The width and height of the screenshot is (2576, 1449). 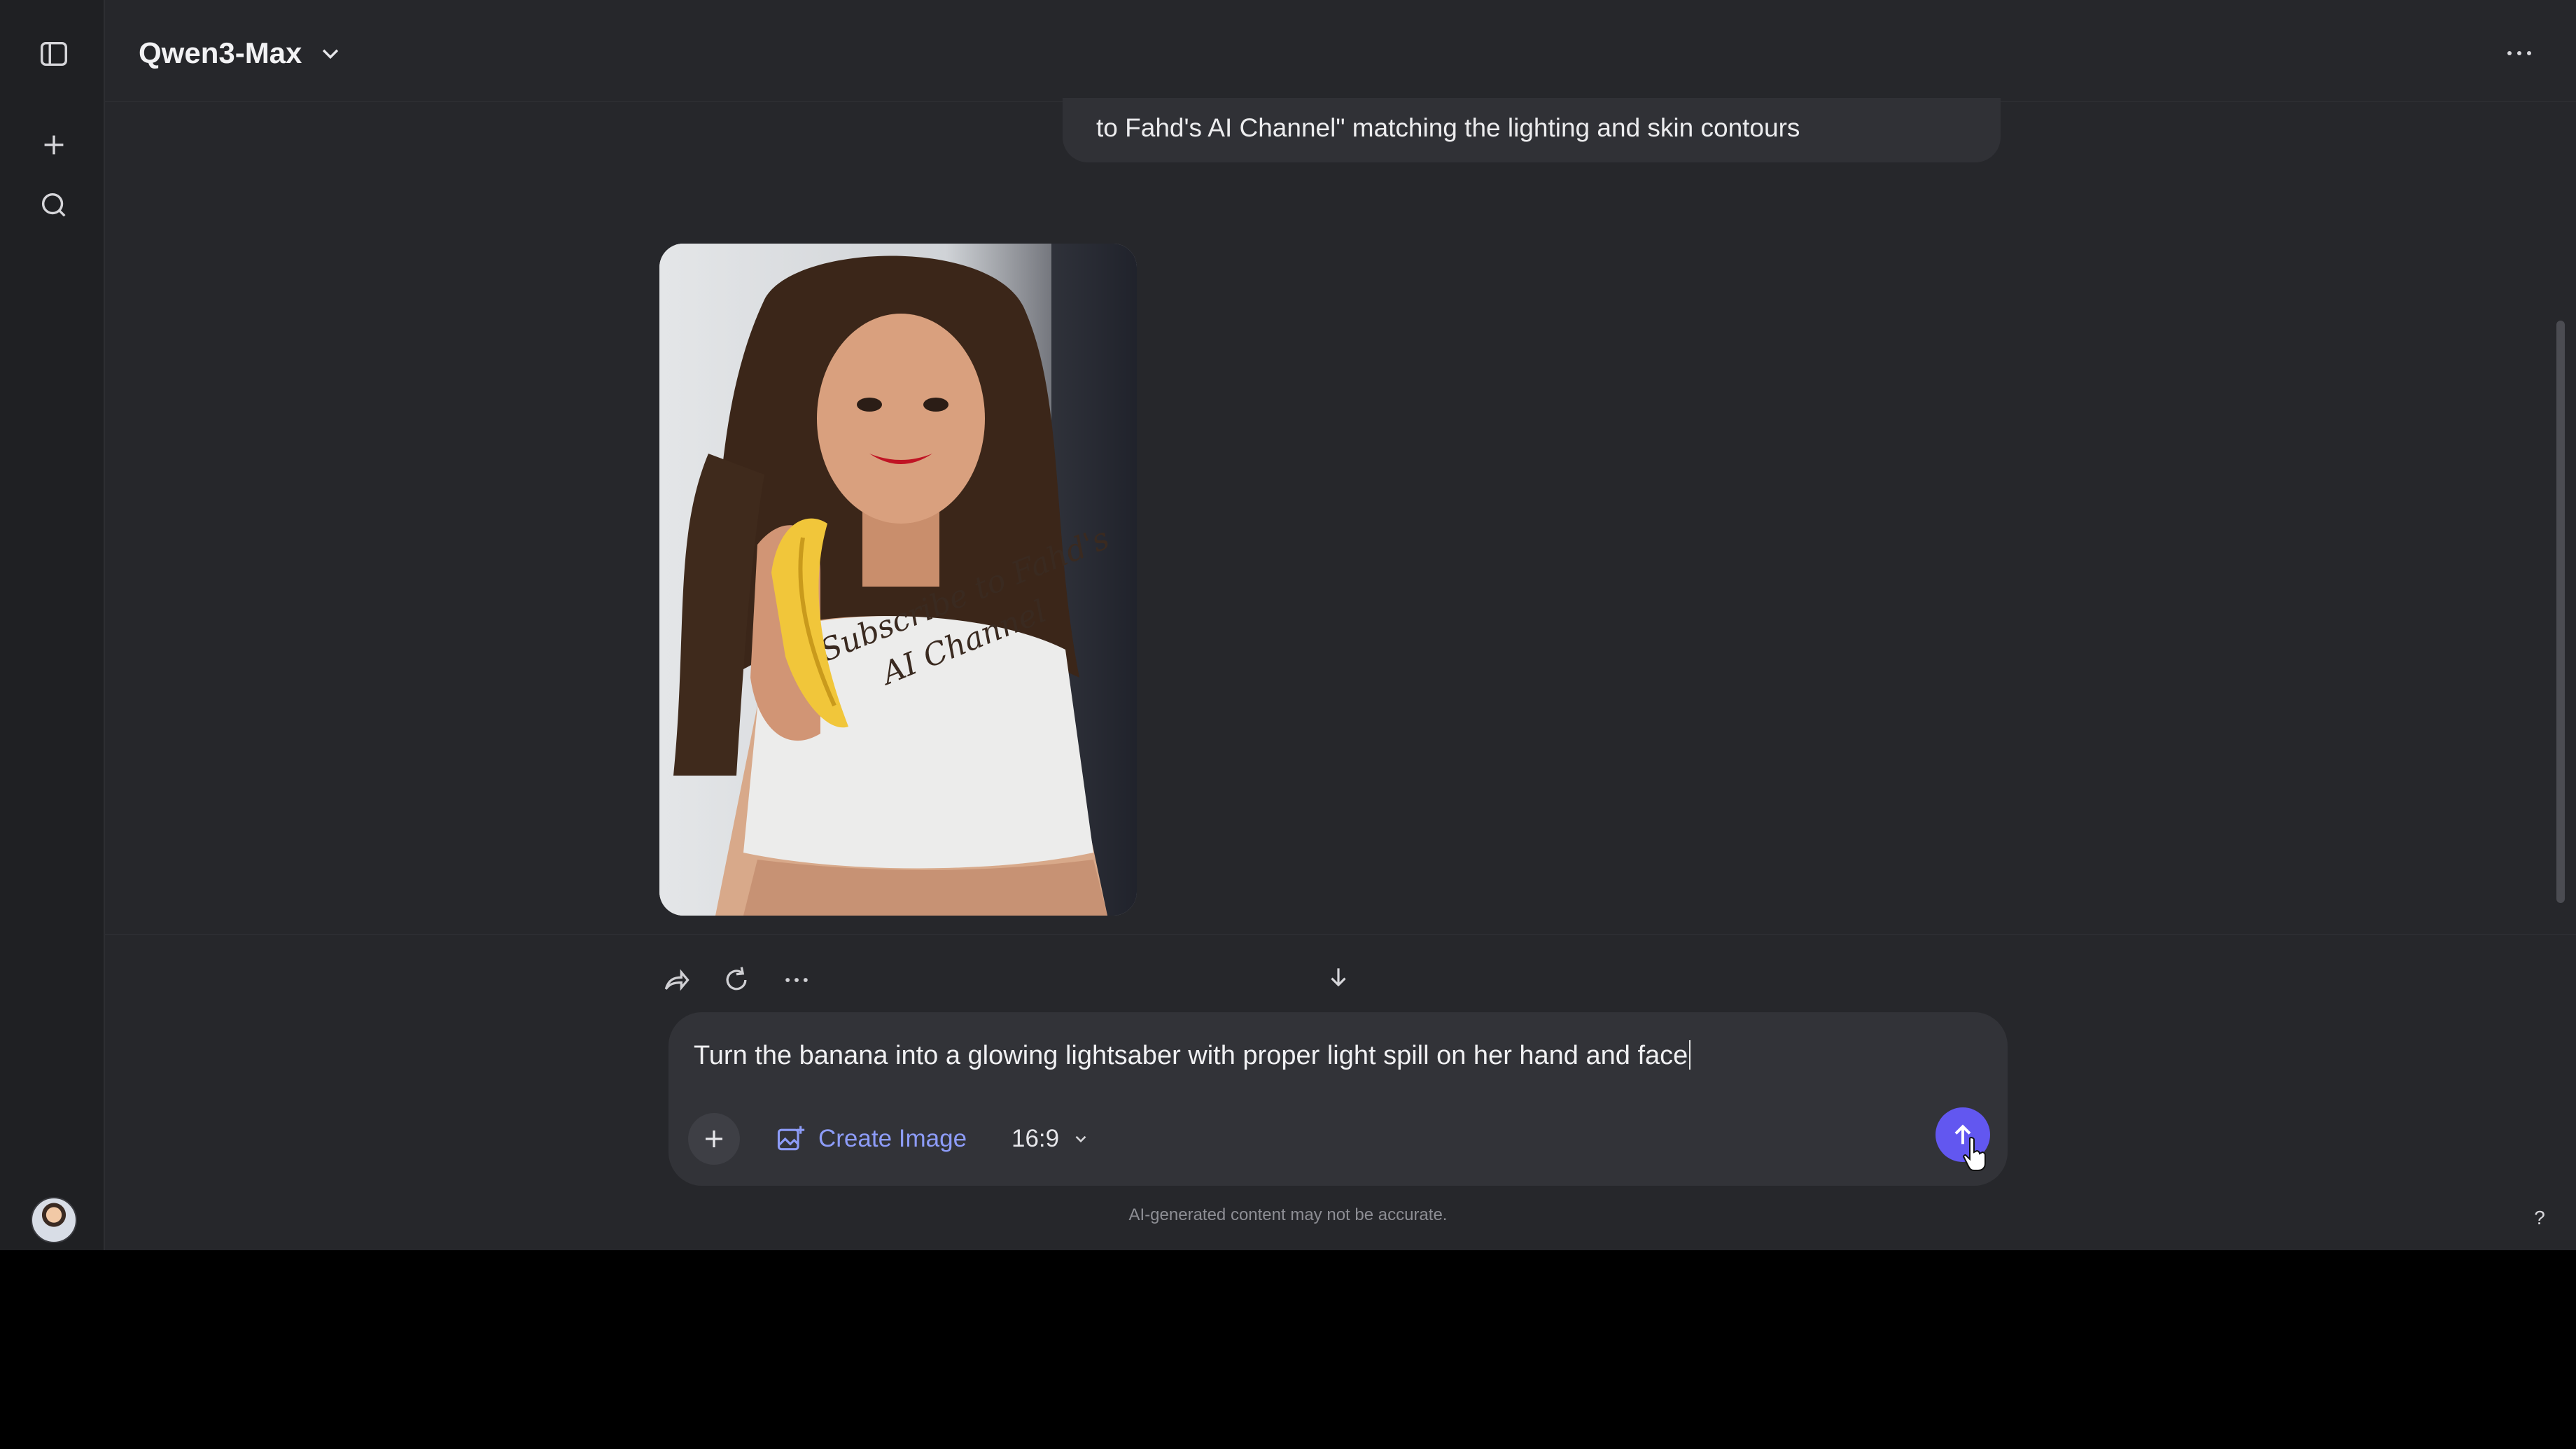 I want to click on refresh-icon, so click(x=736, y=978).